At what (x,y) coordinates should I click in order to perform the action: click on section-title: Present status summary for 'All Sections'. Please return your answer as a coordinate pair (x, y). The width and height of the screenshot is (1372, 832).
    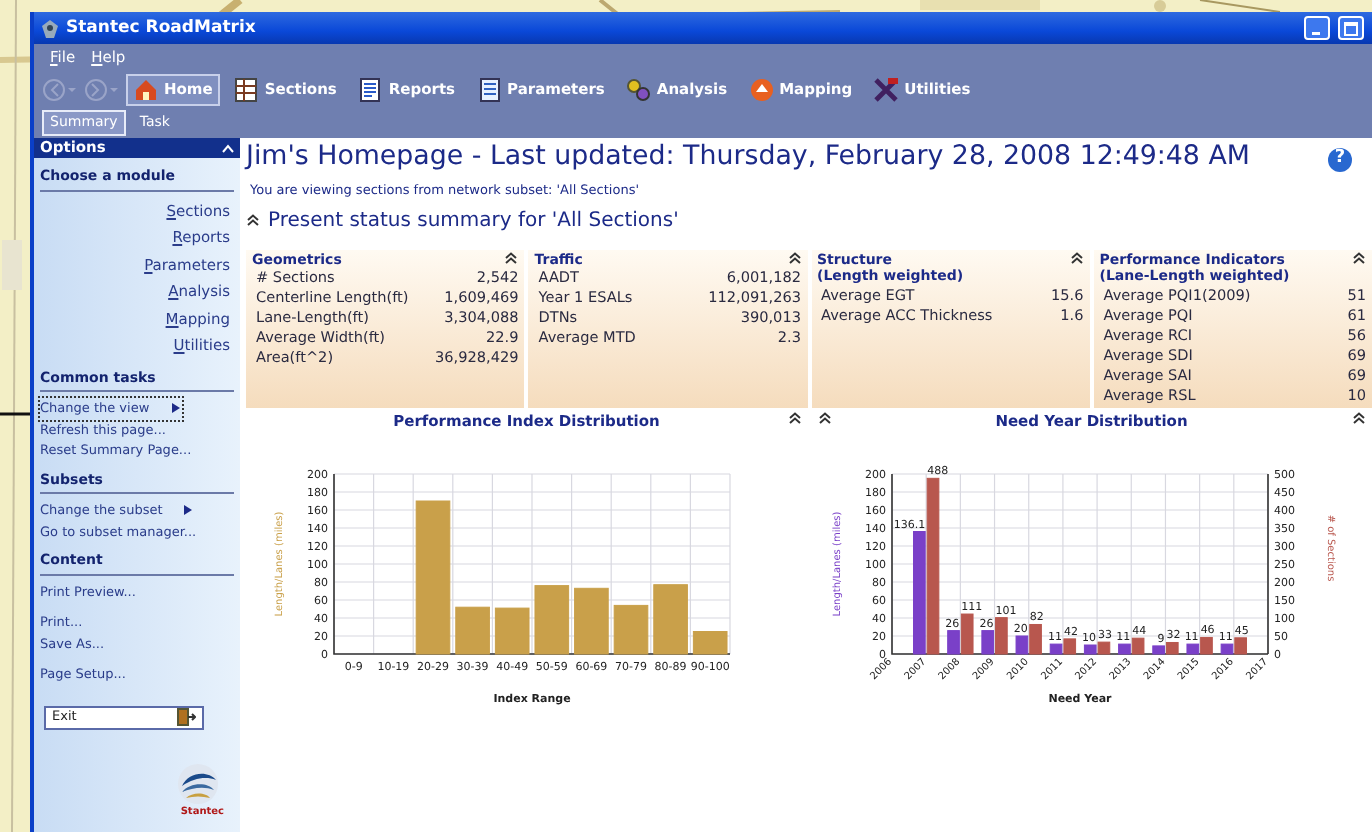
    Looking at the image, I should click on (473, 221).